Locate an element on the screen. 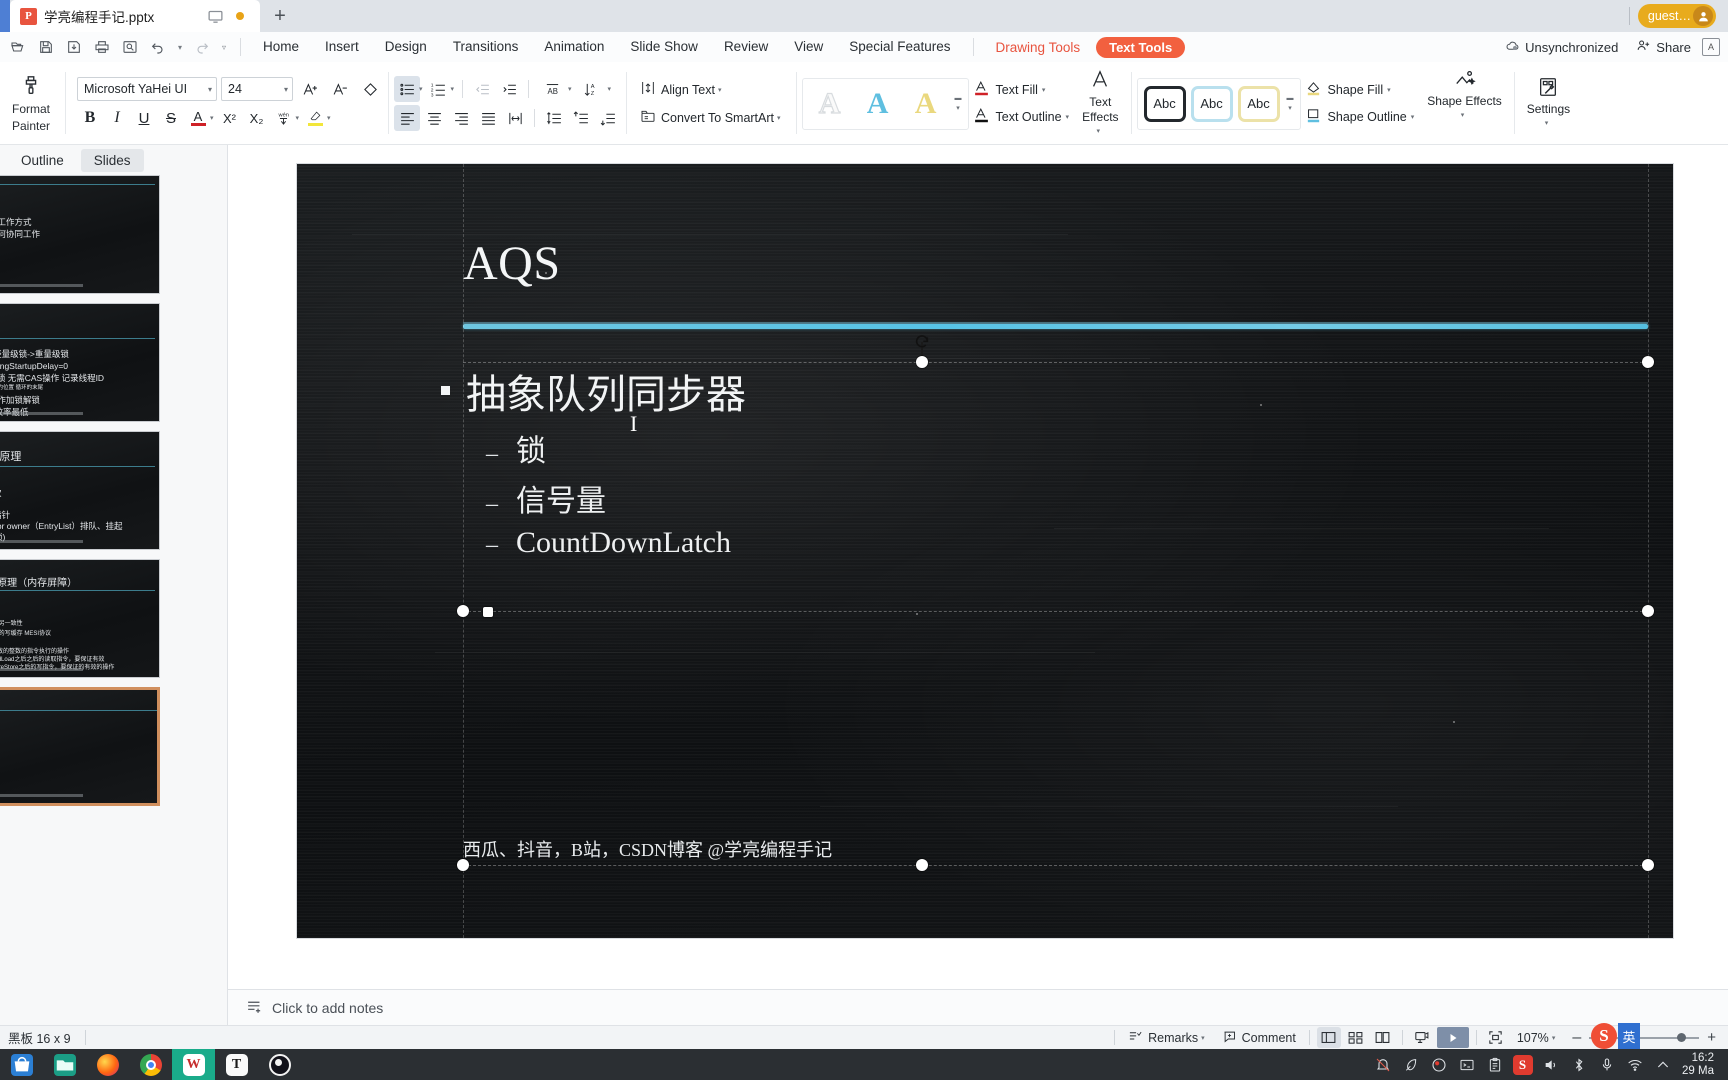 This screenshot has height=1080, width=1728. format-painter-button: Format Painter is located at coordinates (31, 104).